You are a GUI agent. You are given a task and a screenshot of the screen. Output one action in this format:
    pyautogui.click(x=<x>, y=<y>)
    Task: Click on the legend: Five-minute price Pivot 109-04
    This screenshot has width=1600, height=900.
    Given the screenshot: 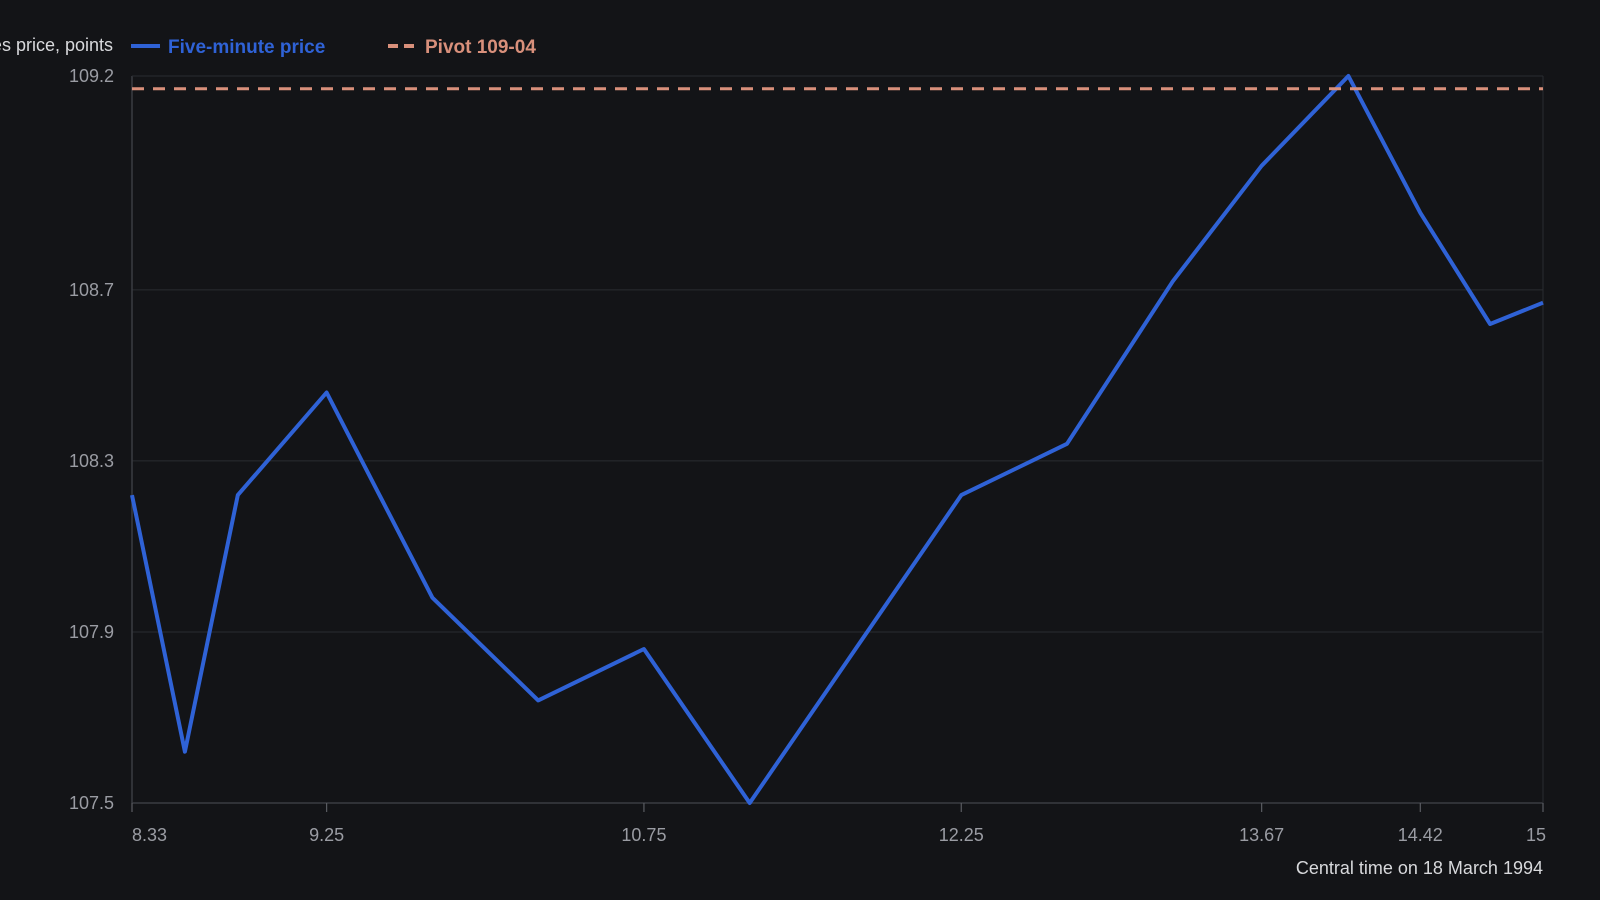 What is the action you would take?
    pyautogui.click(x=333, y=47)
    